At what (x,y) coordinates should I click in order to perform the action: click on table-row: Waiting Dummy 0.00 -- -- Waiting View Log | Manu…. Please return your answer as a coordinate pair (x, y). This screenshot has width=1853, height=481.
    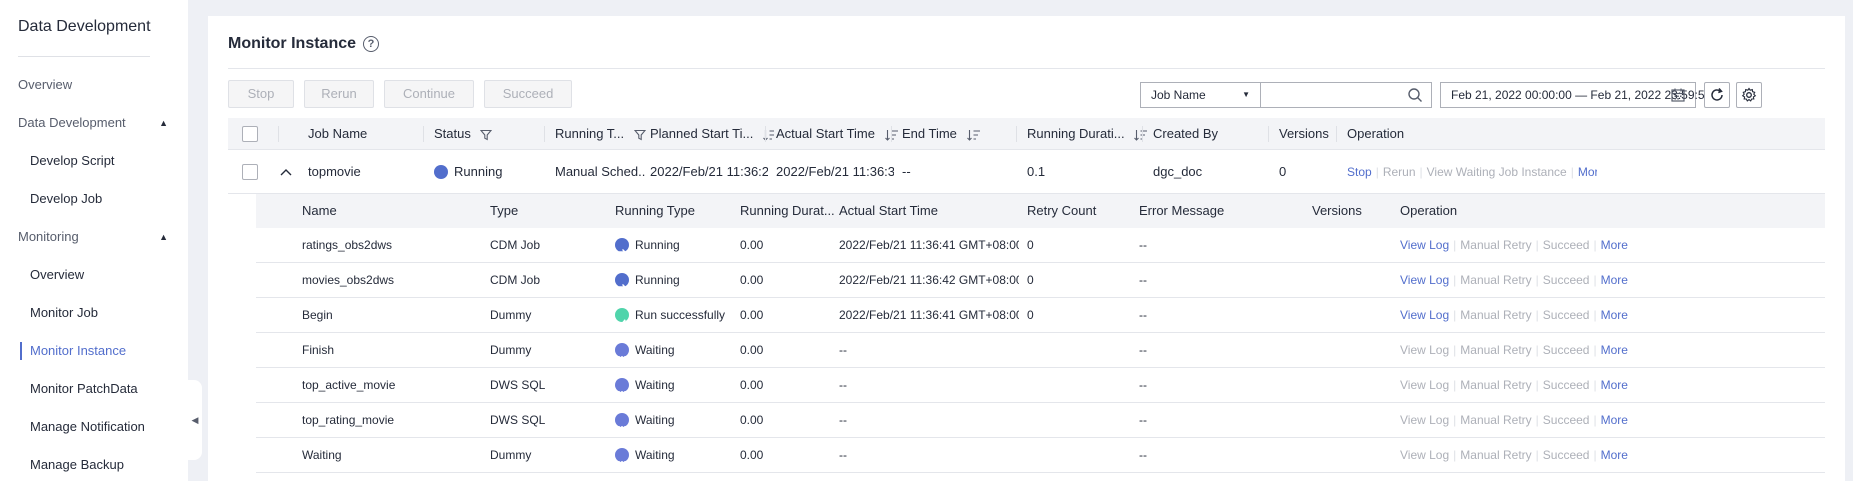
    Looking at the image, I should click on (1040, 455).